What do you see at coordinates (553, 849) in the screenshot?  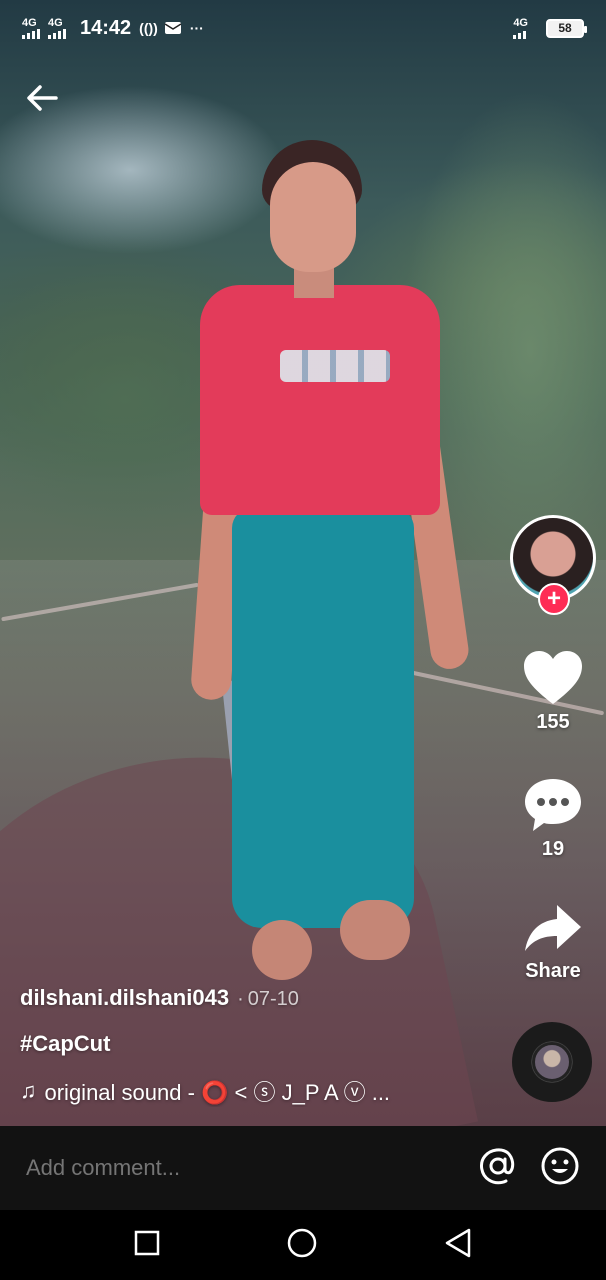 I see `comment-count: 19` at bounding box center [553, 849].